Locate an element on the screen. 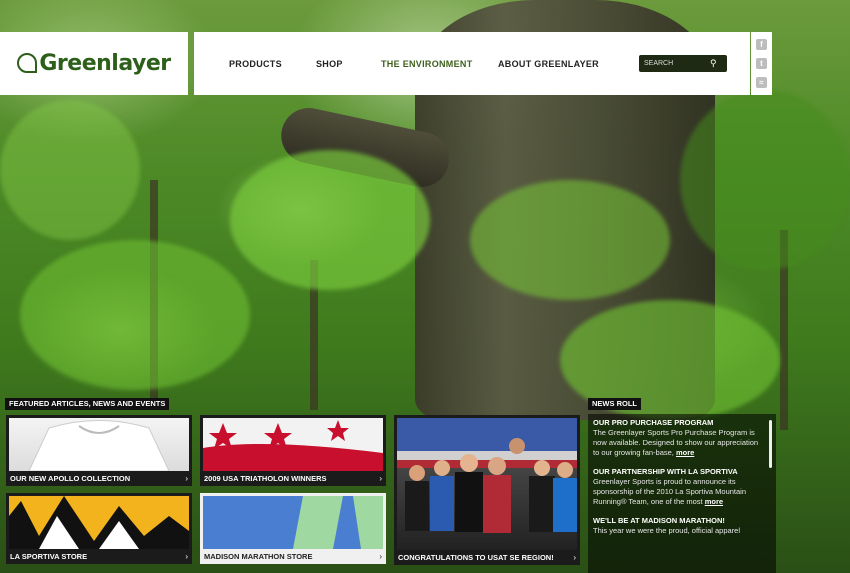 This screenshot has height=573, width=850. triathlon-thumbnail is located at coordinates (293, 444).